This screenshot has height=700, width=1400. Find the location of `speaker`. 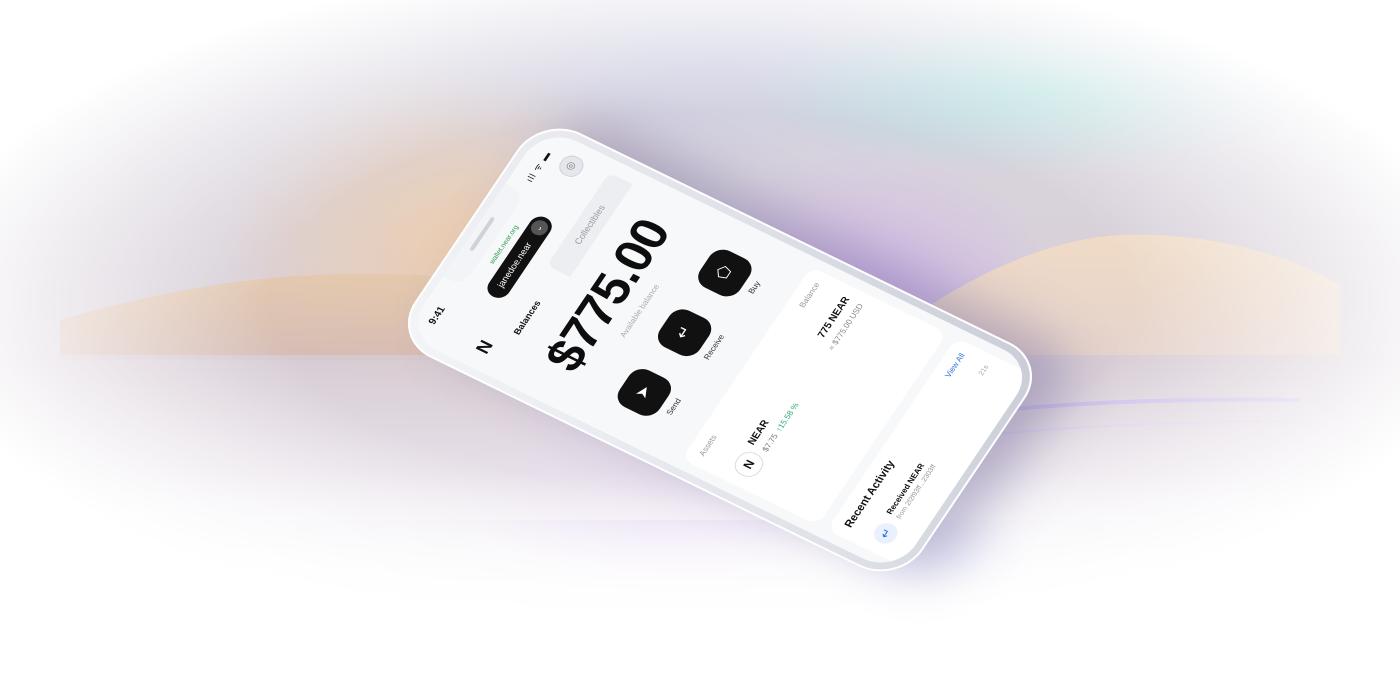

speaker is located at coordinates (482, 234).